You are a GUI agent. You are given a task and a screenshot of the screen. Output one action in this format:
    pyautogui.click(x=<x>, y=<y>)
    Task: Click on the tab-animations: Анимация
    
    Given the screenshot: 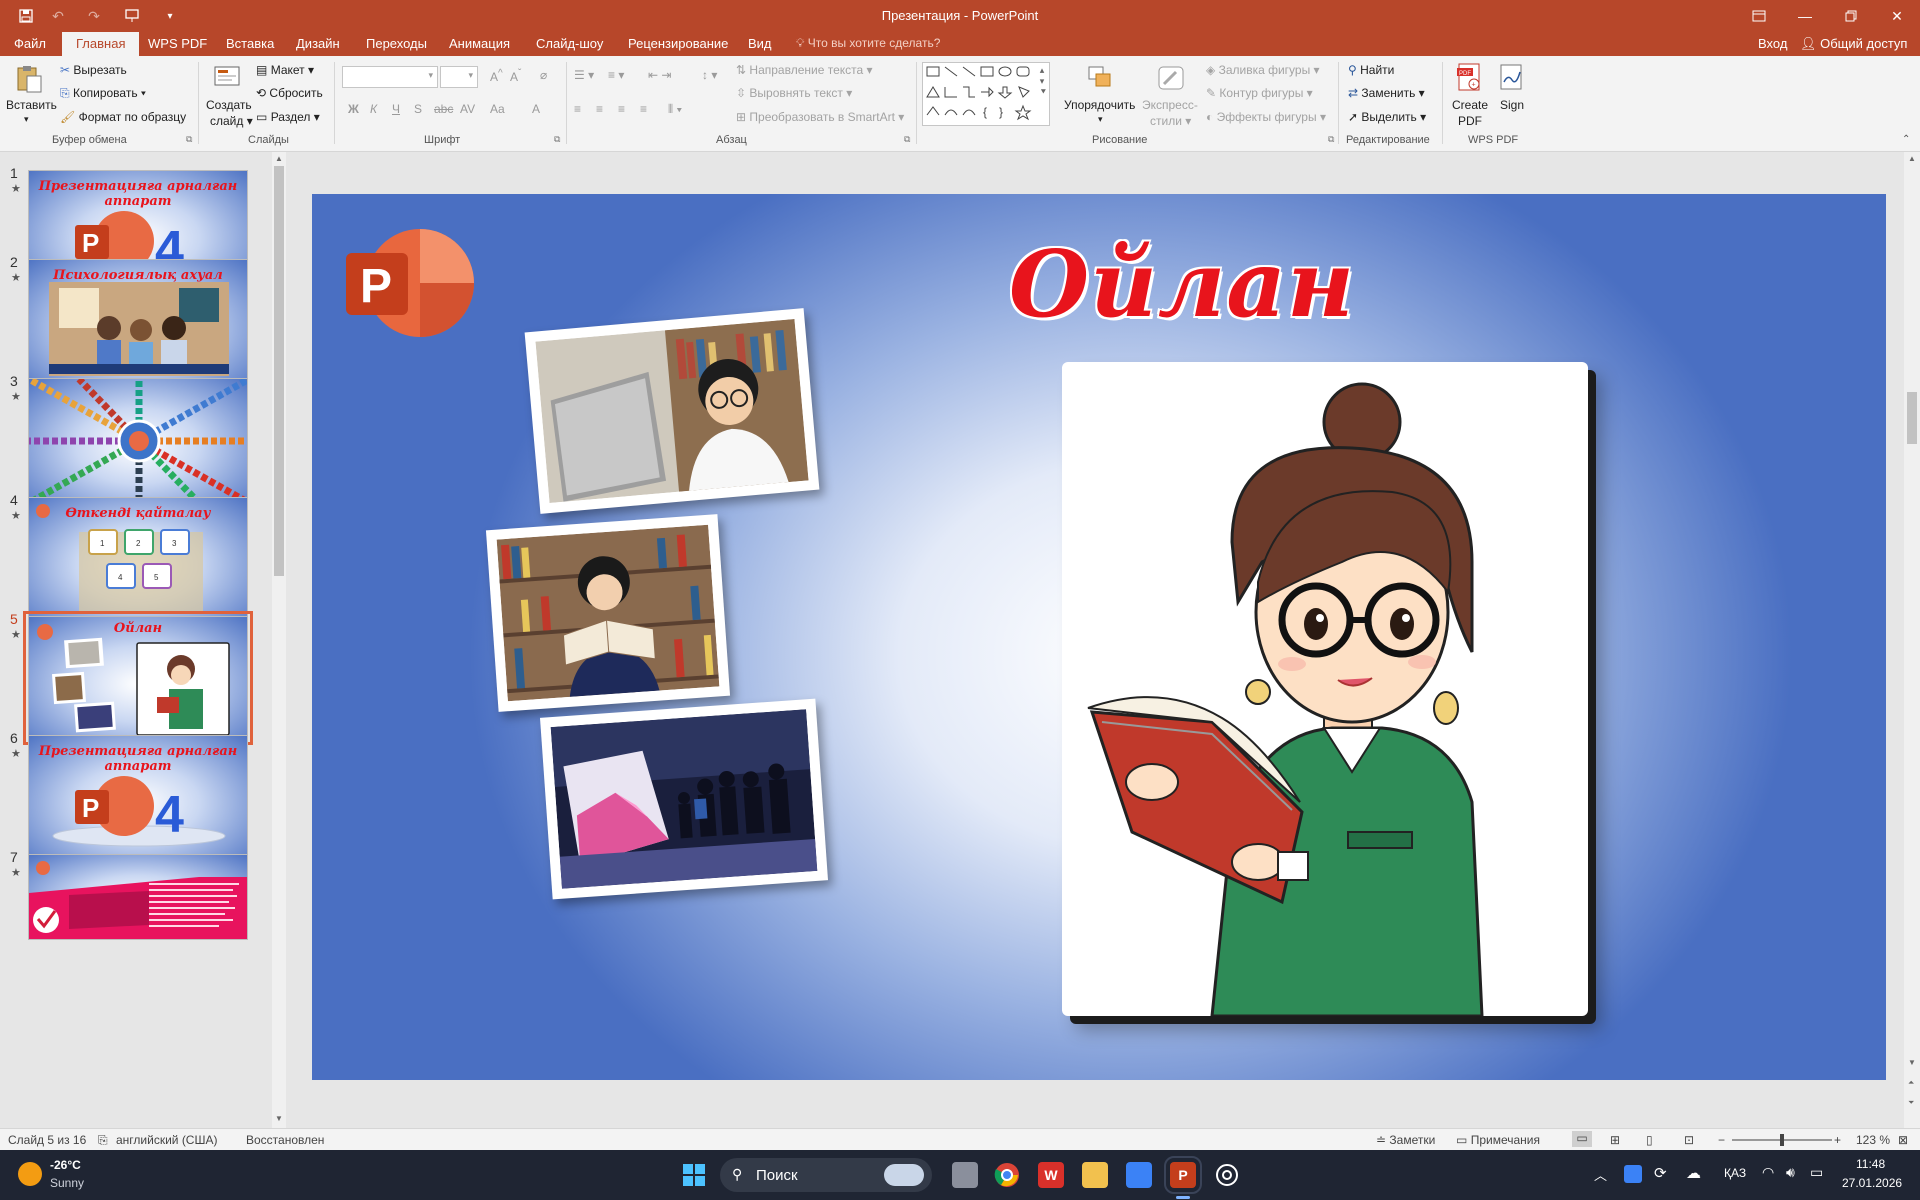 What is the action you would take?
    pyautogui.click(x=479, y=43)
    